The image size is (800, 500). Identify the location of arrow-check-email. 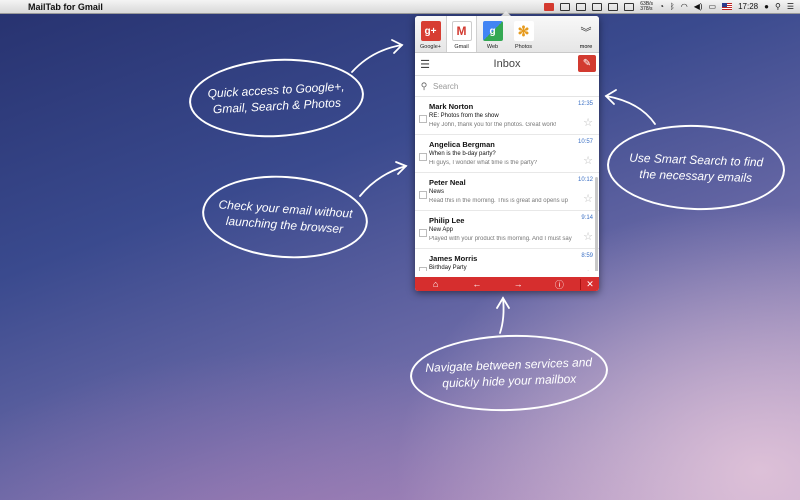
(383, 181).